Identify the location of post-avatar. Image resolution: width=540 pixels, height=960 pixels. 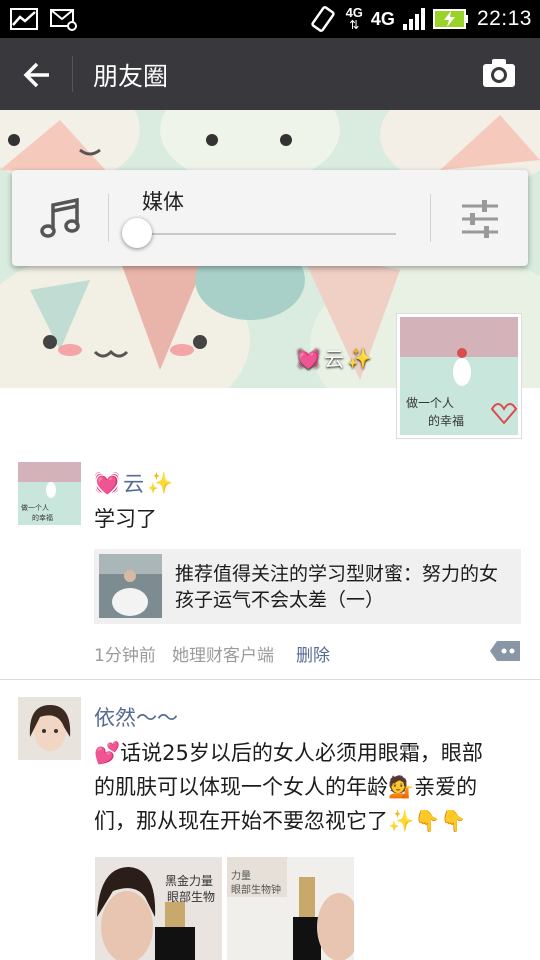
(49, 728).